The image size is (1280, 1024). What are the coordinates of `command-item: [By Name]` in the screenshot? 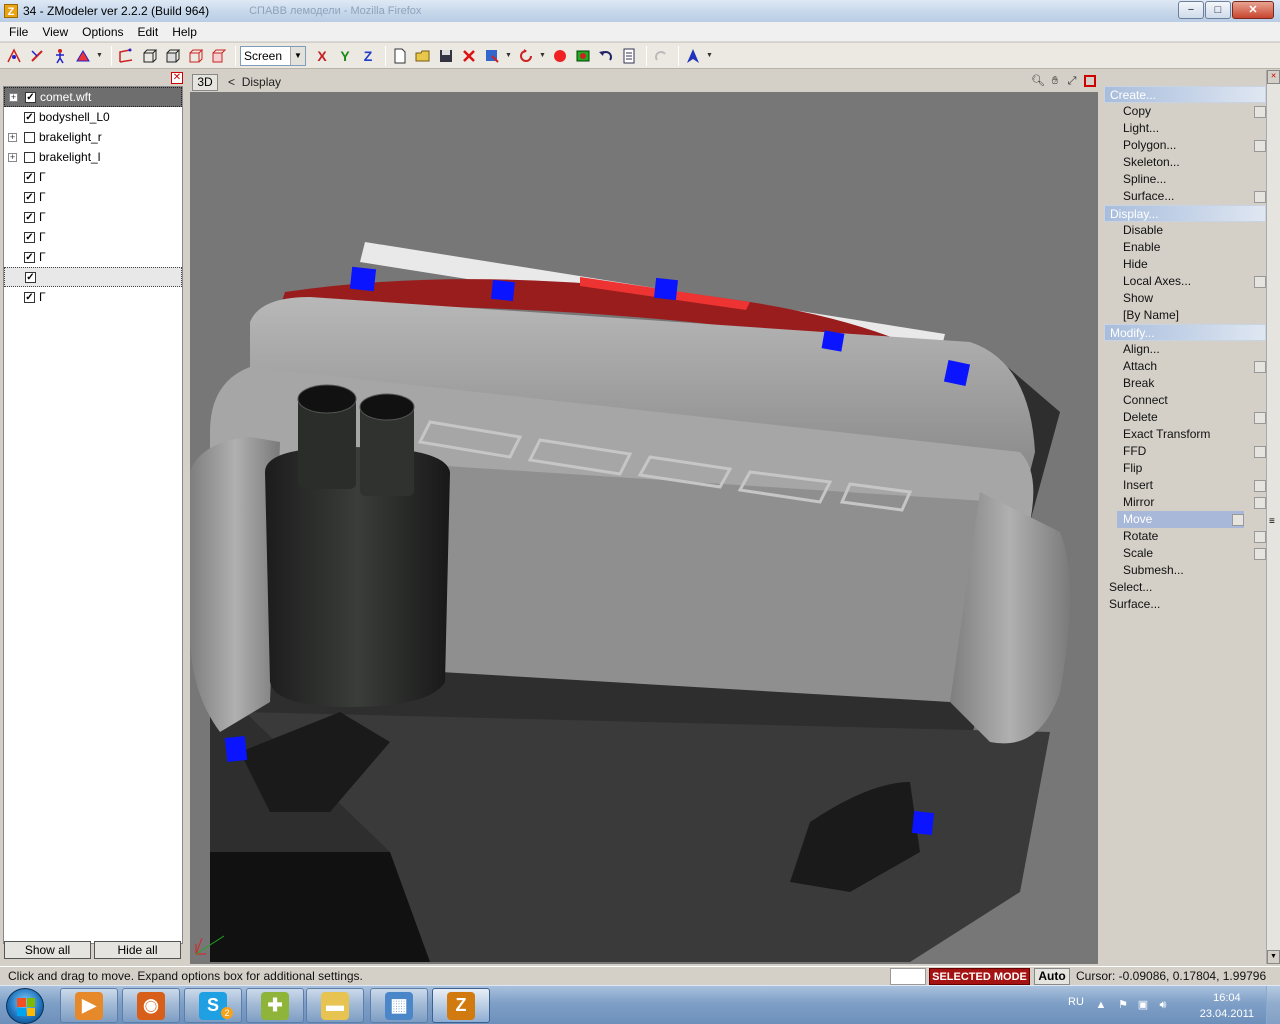 It's located at (1185, 315).